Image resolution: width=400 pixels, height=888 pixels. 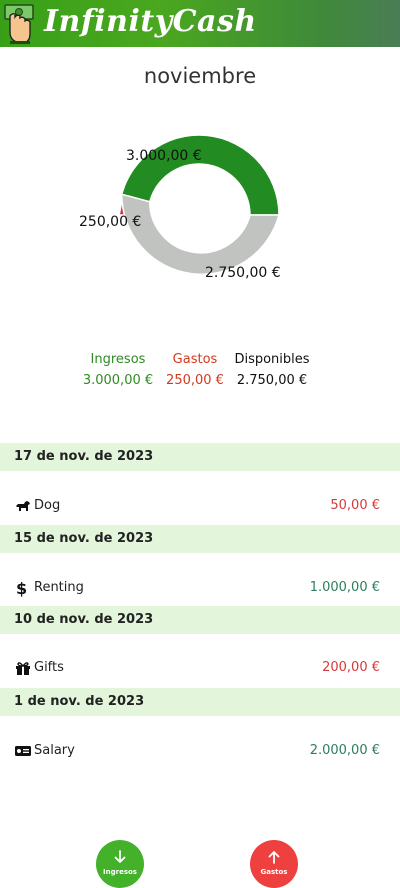 What do you see at coordinates (120, 864) in the screenshot?
I see `add-ingreso-button: Ingresos` at bounding box center [120, 864].